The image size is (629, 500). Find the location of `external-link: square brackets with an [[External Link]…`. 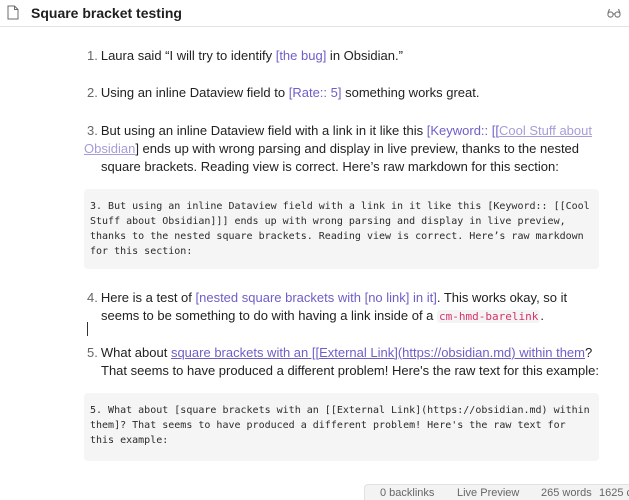

external-link: square brackets with an [[External Link]… is located at coordinates (378, 352).